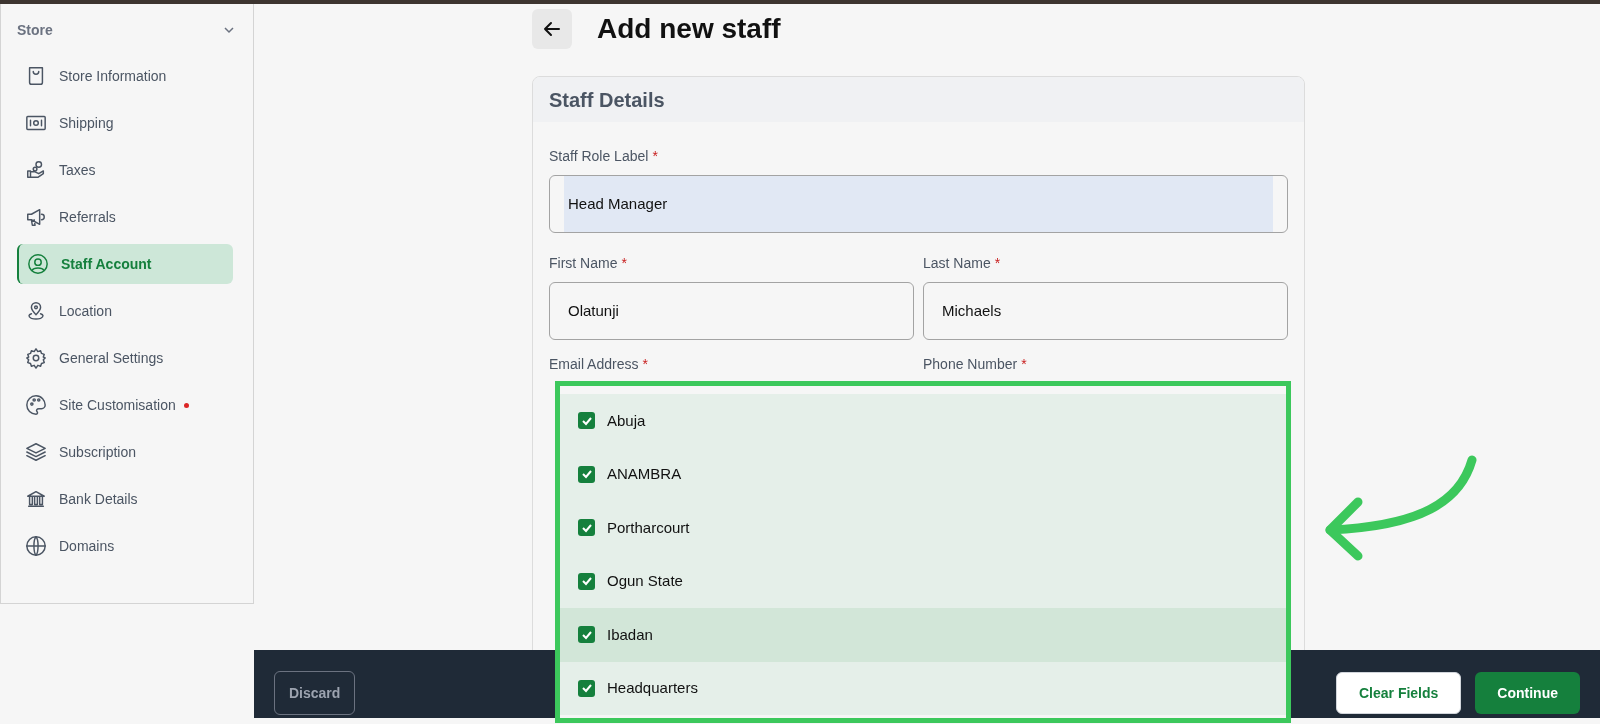 The width and height of the screenshot is (1600, 724). I want to click on input-field: Head Manager, so click(918, 204).